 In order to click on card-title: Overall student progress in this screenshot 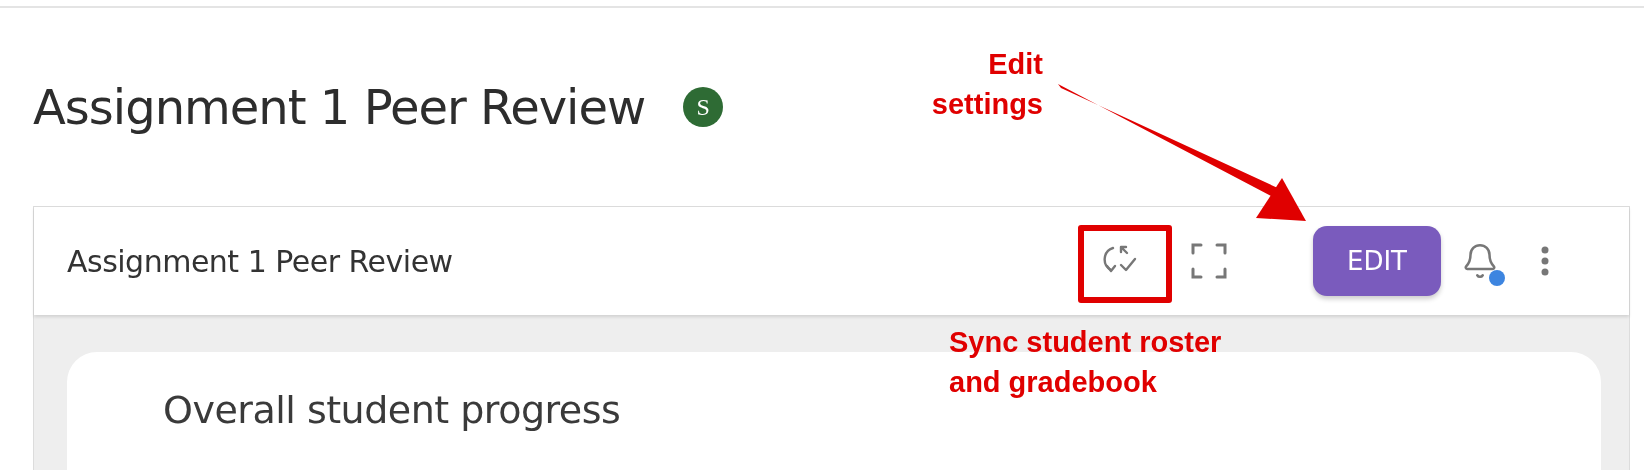, I will do `click(392, 410)`.